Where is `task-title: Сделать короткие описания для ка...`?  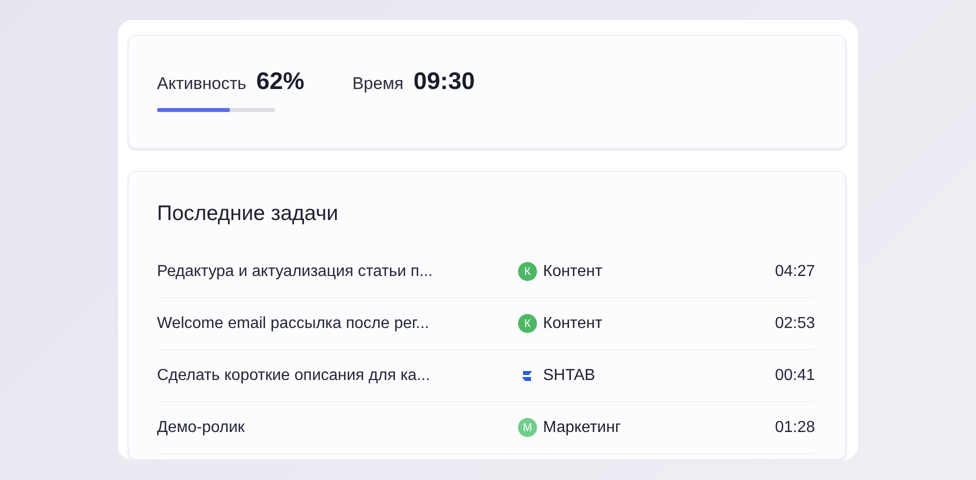 task-title: Сделать короткие описания для ка... is located at coordinates (337, 375).